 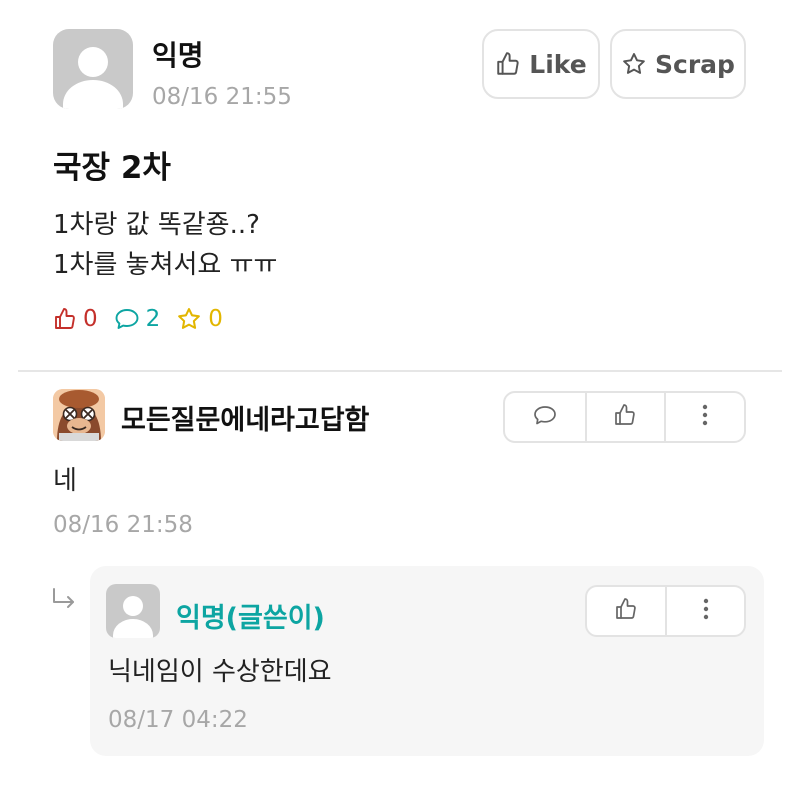 I want to click on comment-like-button, so click(x=624, y=417).